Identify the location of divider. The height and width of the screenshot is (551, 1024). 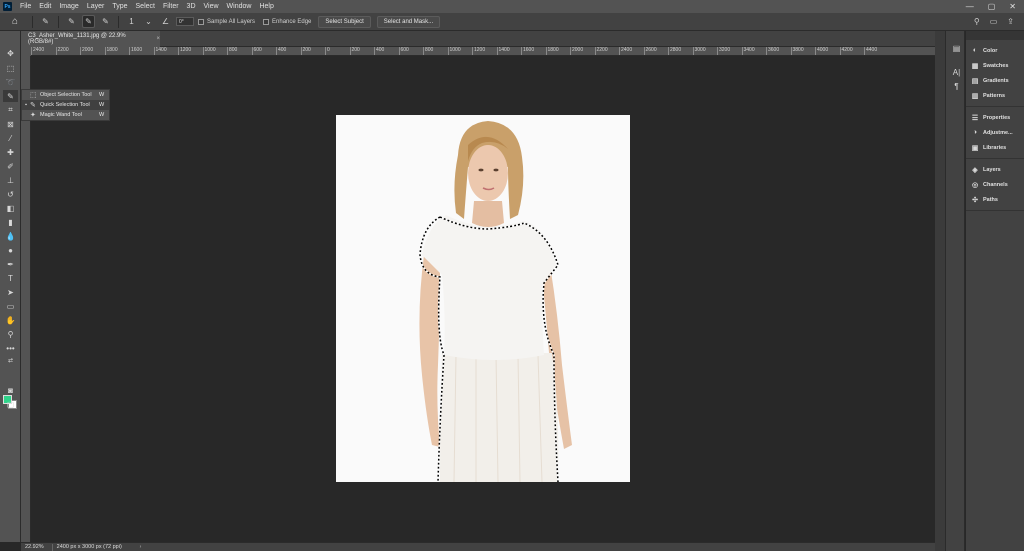
(118, 21).